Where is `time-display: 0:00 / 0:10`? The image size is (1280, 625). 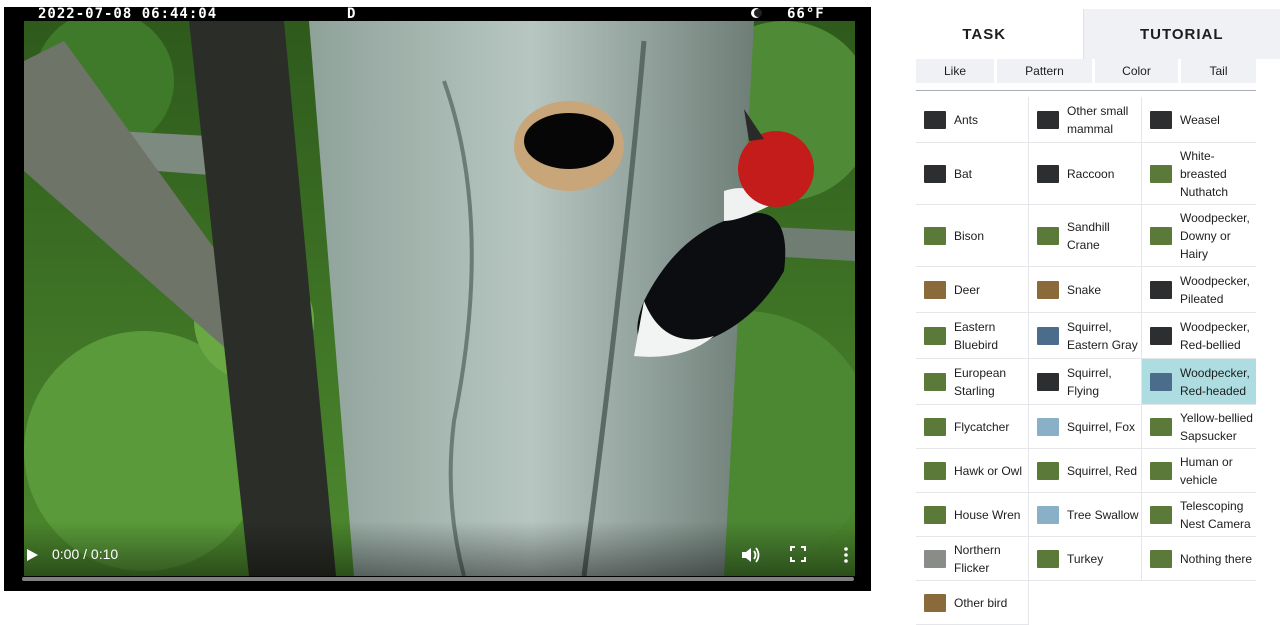
time-display: 0:00 / 0:10 is located at coordinates (85, 554).